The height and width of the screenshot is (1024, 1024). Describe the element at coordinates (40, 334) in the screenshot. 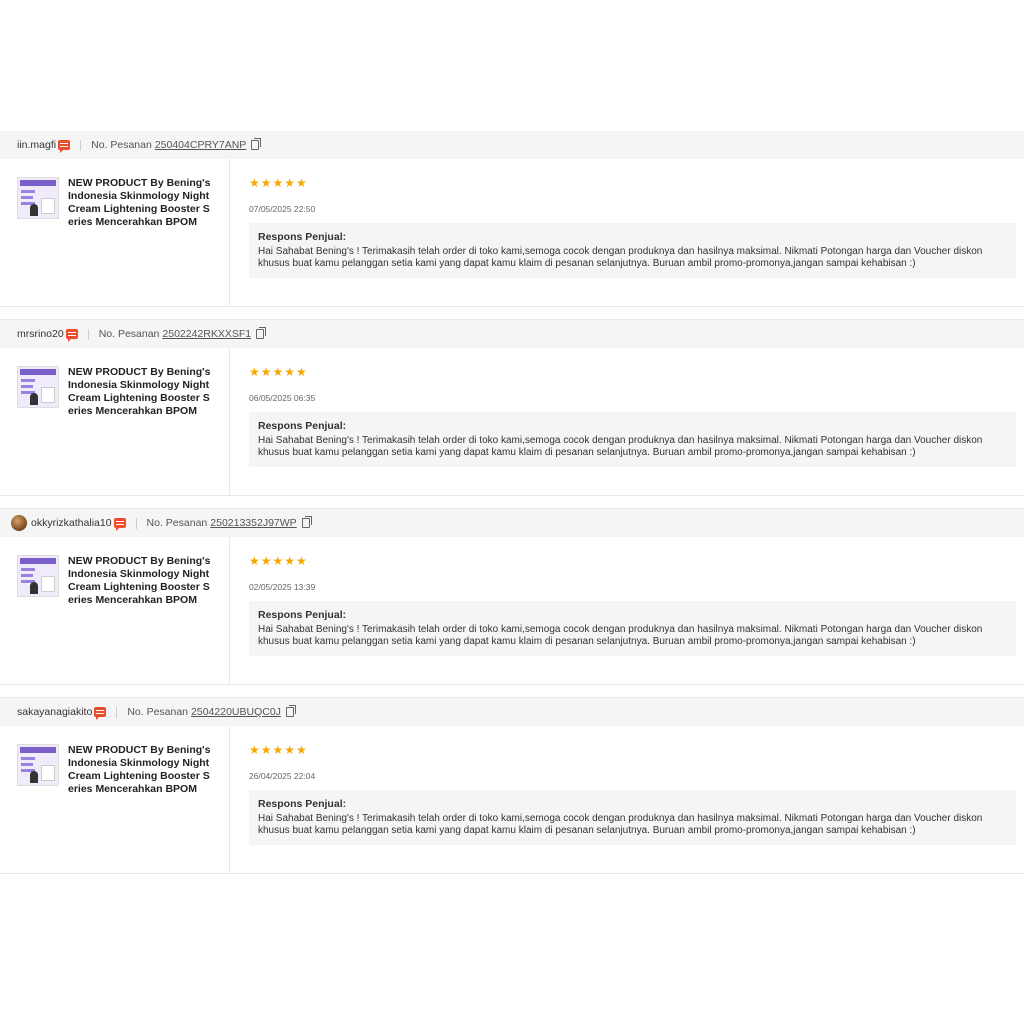

I see `username: mrsrino20` at that location.